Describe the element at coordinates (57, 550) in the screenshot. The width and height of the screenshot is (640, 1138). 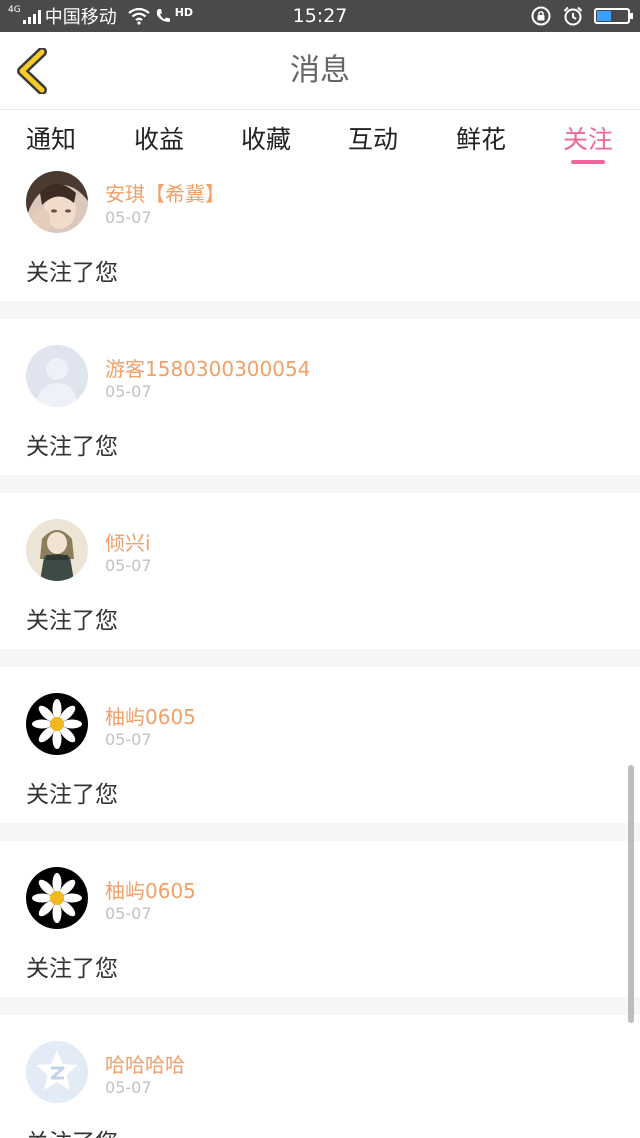
I see `anime-girl-avatar` at that location.